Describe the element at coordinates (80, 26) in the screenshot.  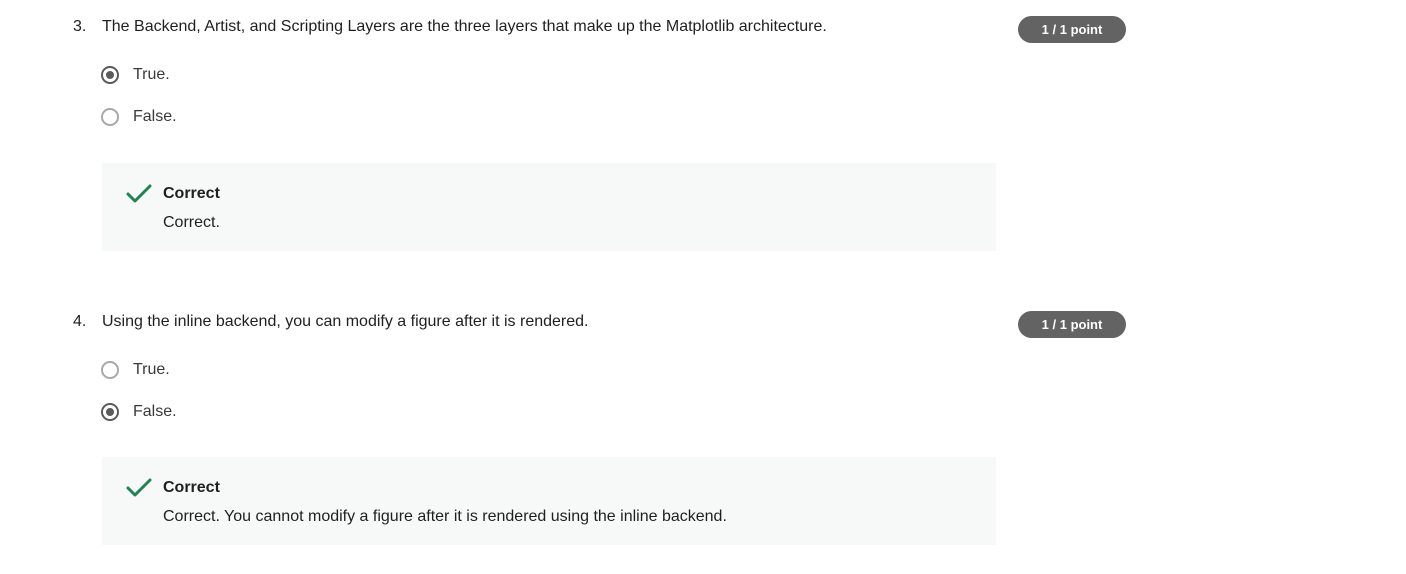
I see `question-number: 3.` at that location.